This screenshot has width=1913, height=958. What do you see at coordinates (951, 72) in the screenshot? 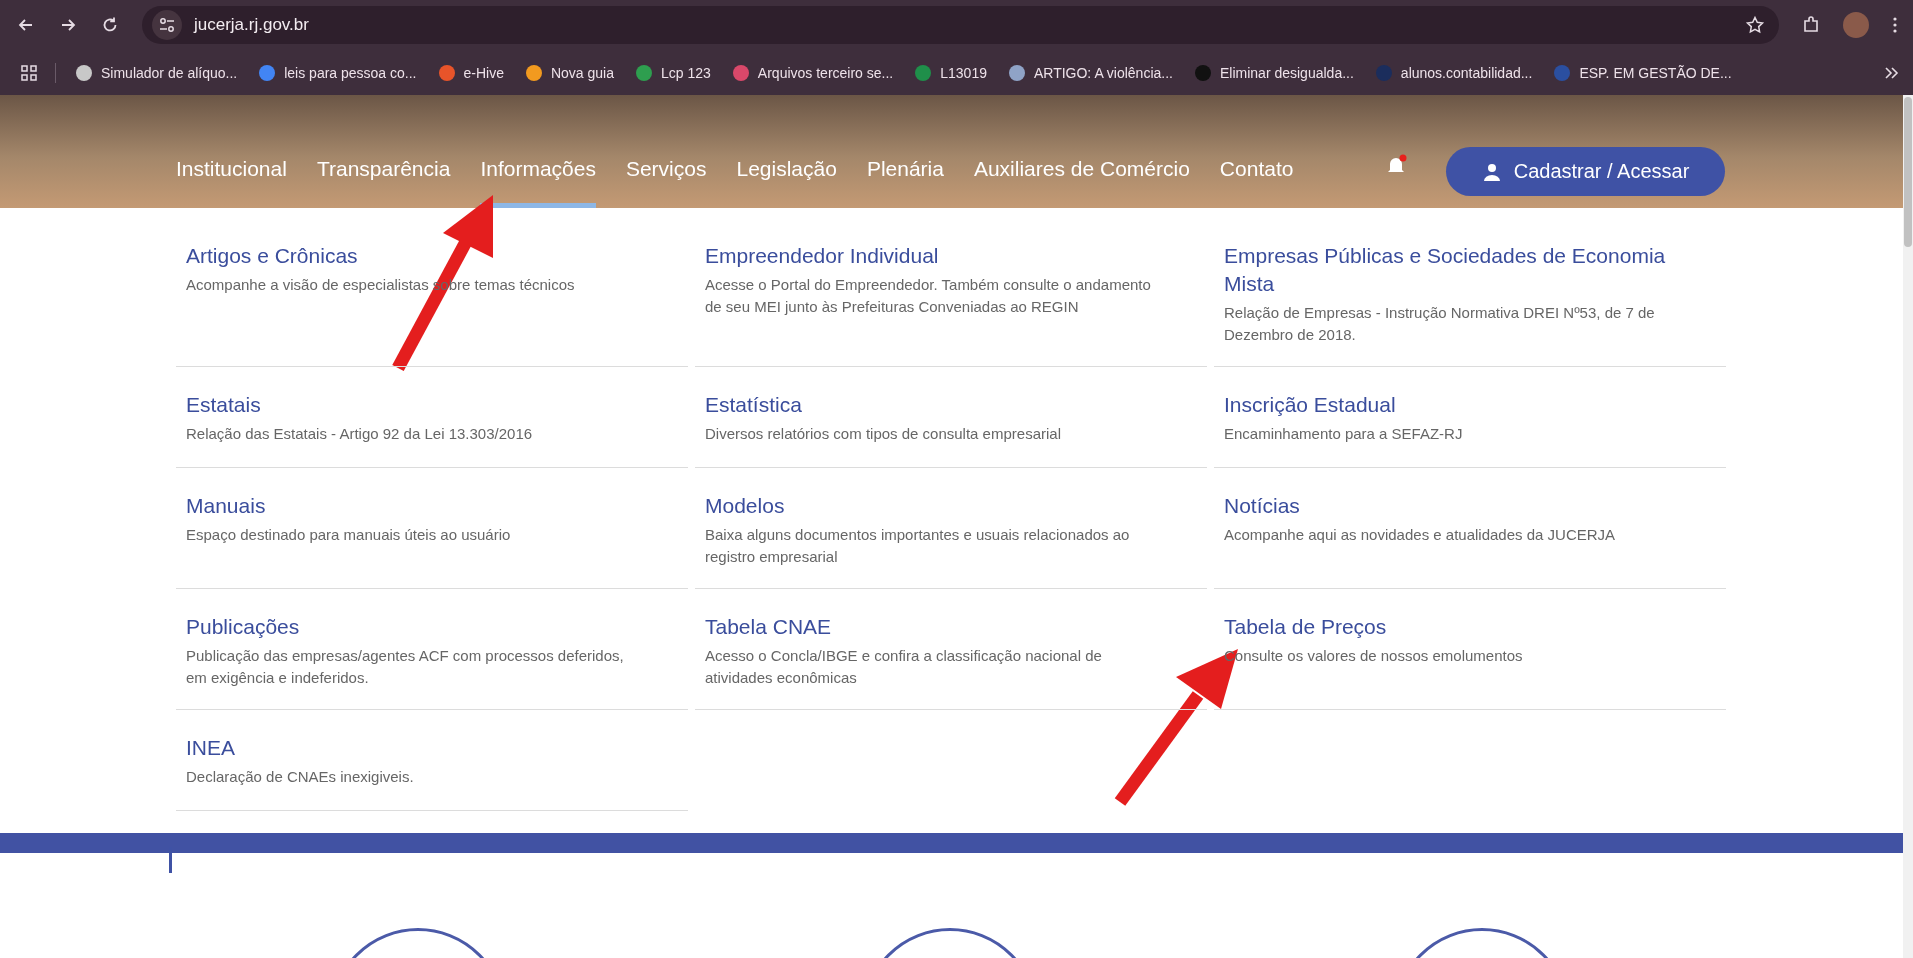
I see `bookmark: L13019` at bounding box center [951, 72].